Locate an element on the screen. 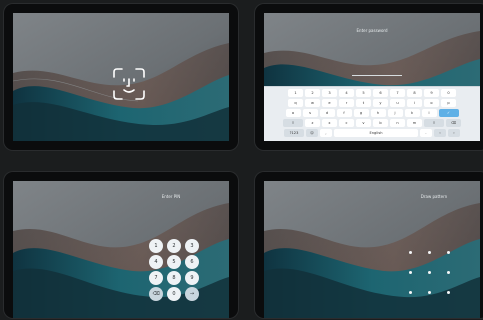  keyboard-row-top: q w e r t y u i o p is located at coordinates (372, 103).